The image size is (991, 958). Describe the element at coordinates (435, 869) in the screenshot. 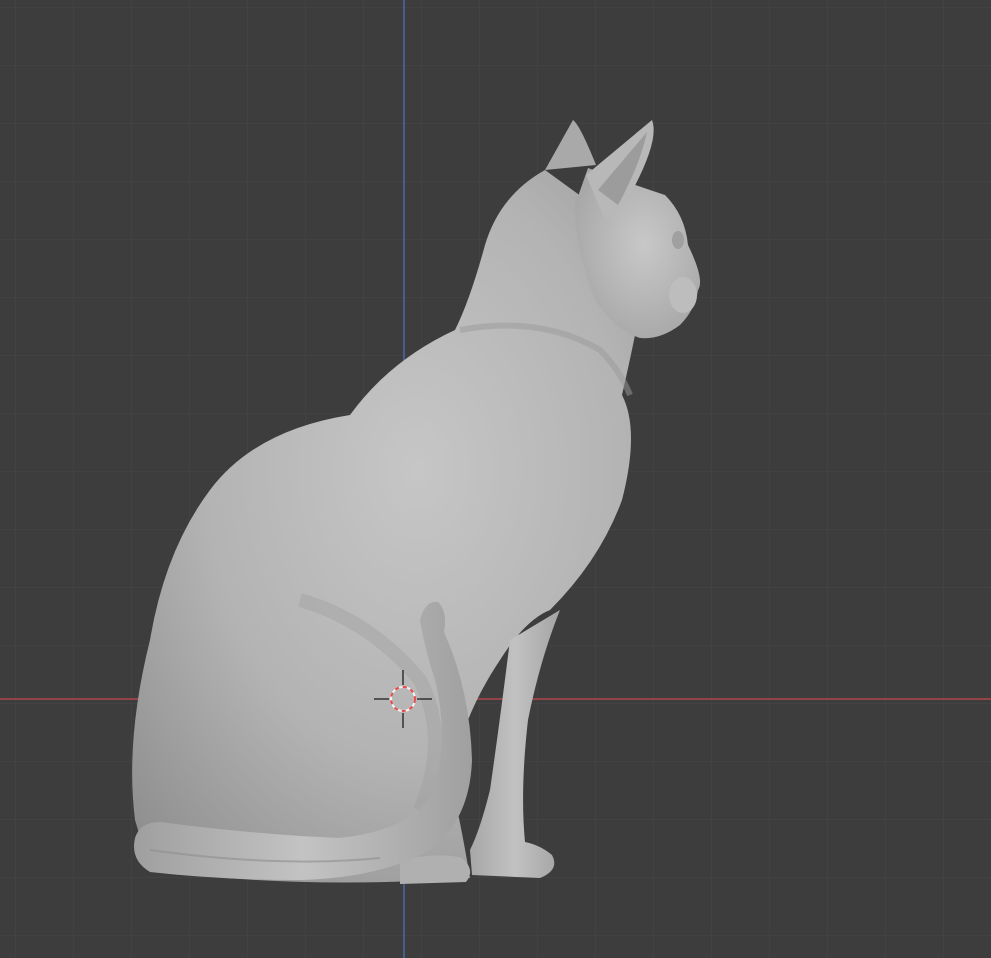

I see `cat-back-paw` at that location.